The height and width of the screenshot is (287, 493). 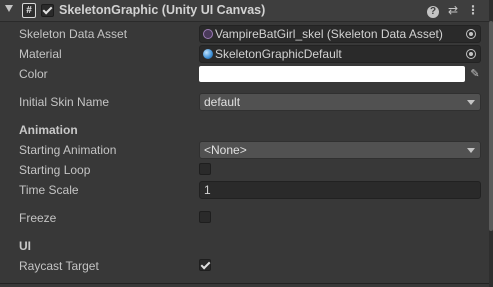 I want to click on material-label: Material, so click(x=40, y=54).